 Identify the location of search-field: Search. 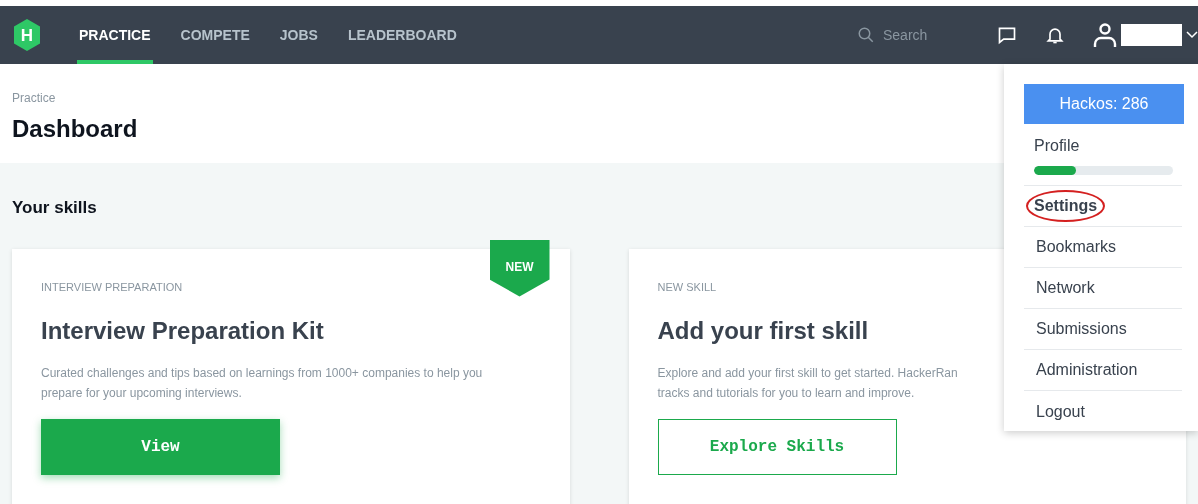
(918, 35).